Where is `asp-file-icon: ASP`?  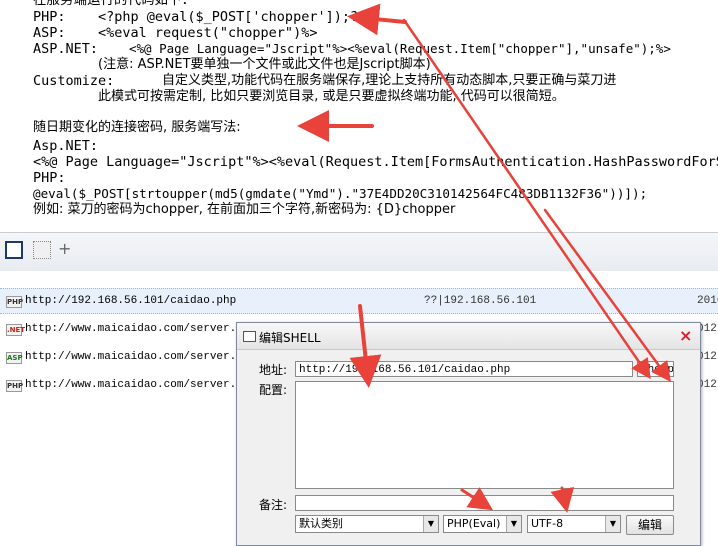
asp-file-icon: ASP is located at coordinates (14, 358).